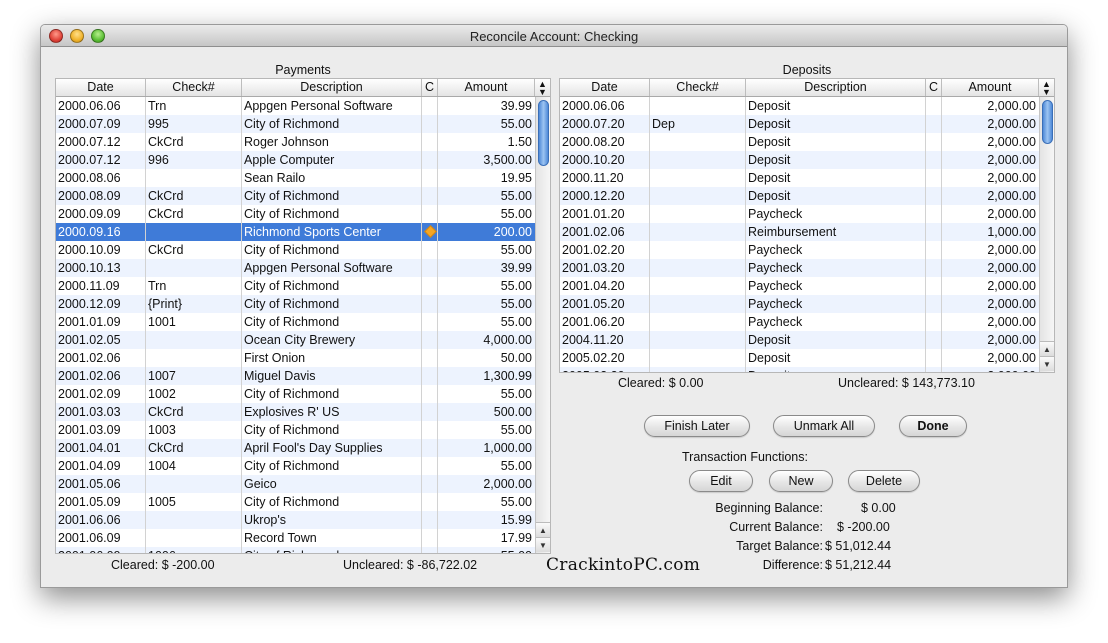  What do you see at coordinates (295, 250) in the screenshot?
I see `table-row: 2000.10.09 CkCrd City of Richmond 55.00` at bounding box center [295, 250].